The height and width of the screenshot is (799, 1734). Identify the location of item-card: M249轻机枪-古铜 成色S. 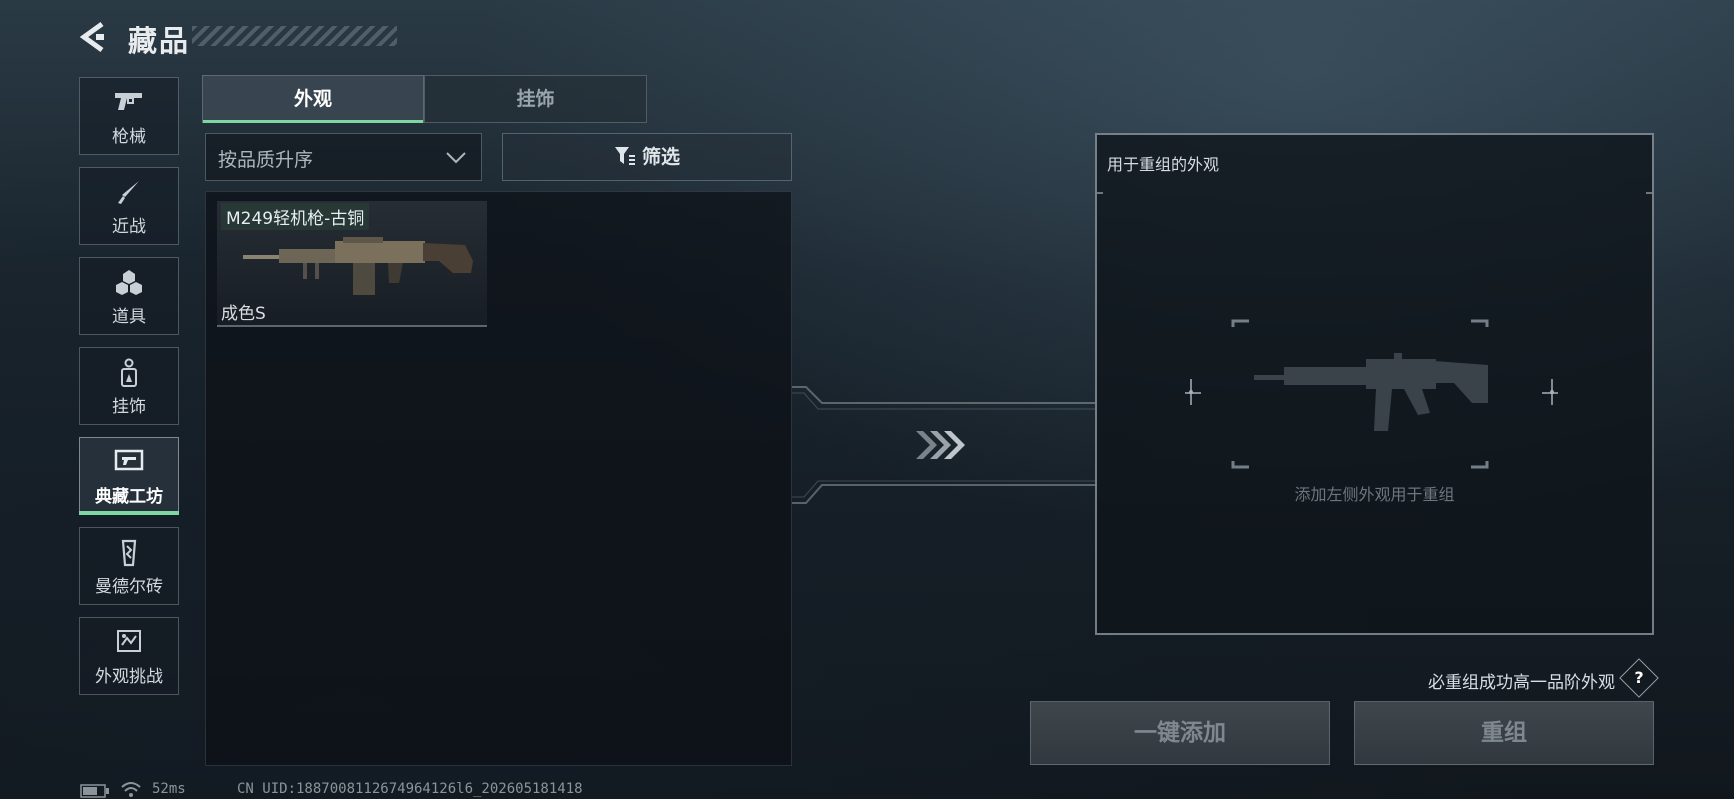
(352, 264).